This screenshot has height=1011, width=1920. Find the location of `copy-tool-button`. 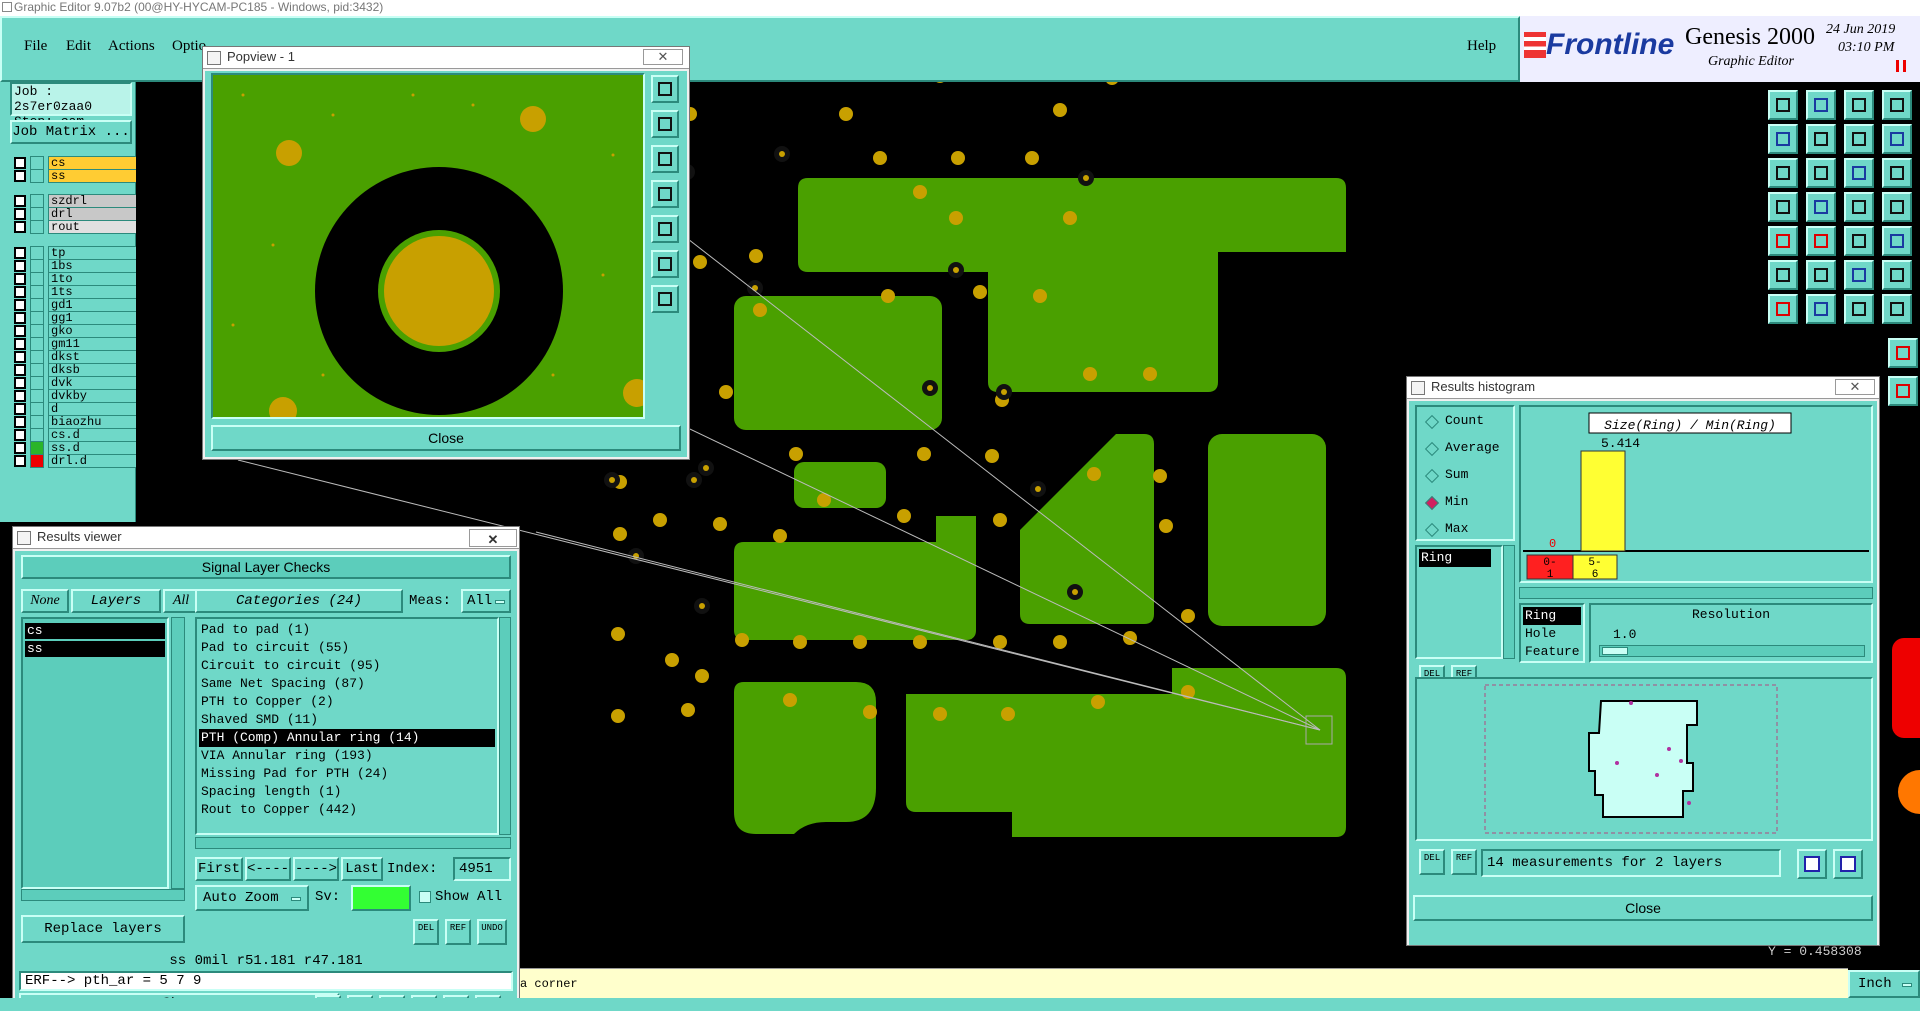

copy-tool-button is located at coordinates (1821, 105).